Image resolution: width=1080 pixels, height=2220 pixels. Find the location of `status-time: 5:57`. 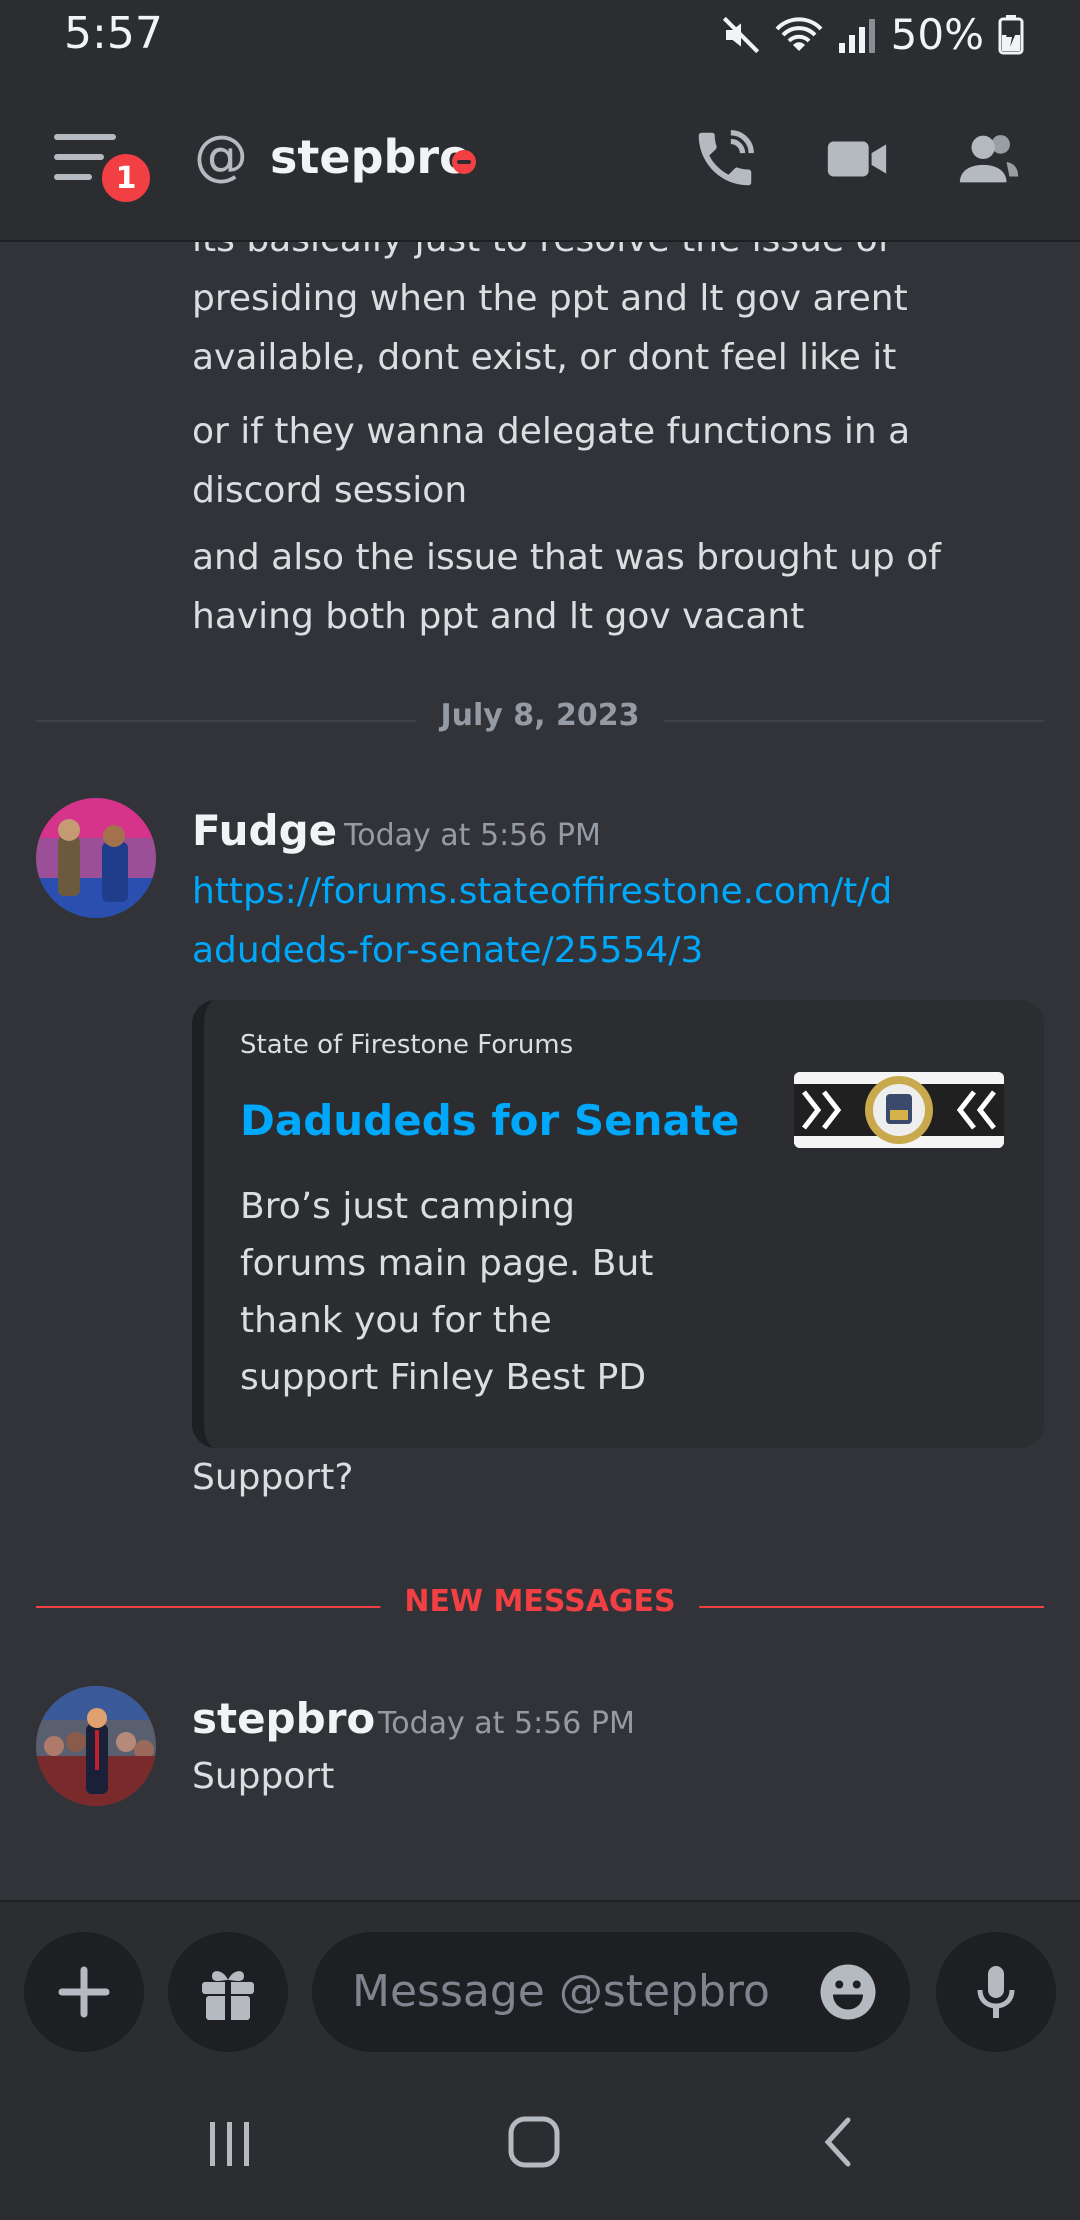

status-time: 5:57 is located at coordinates (113, 33).